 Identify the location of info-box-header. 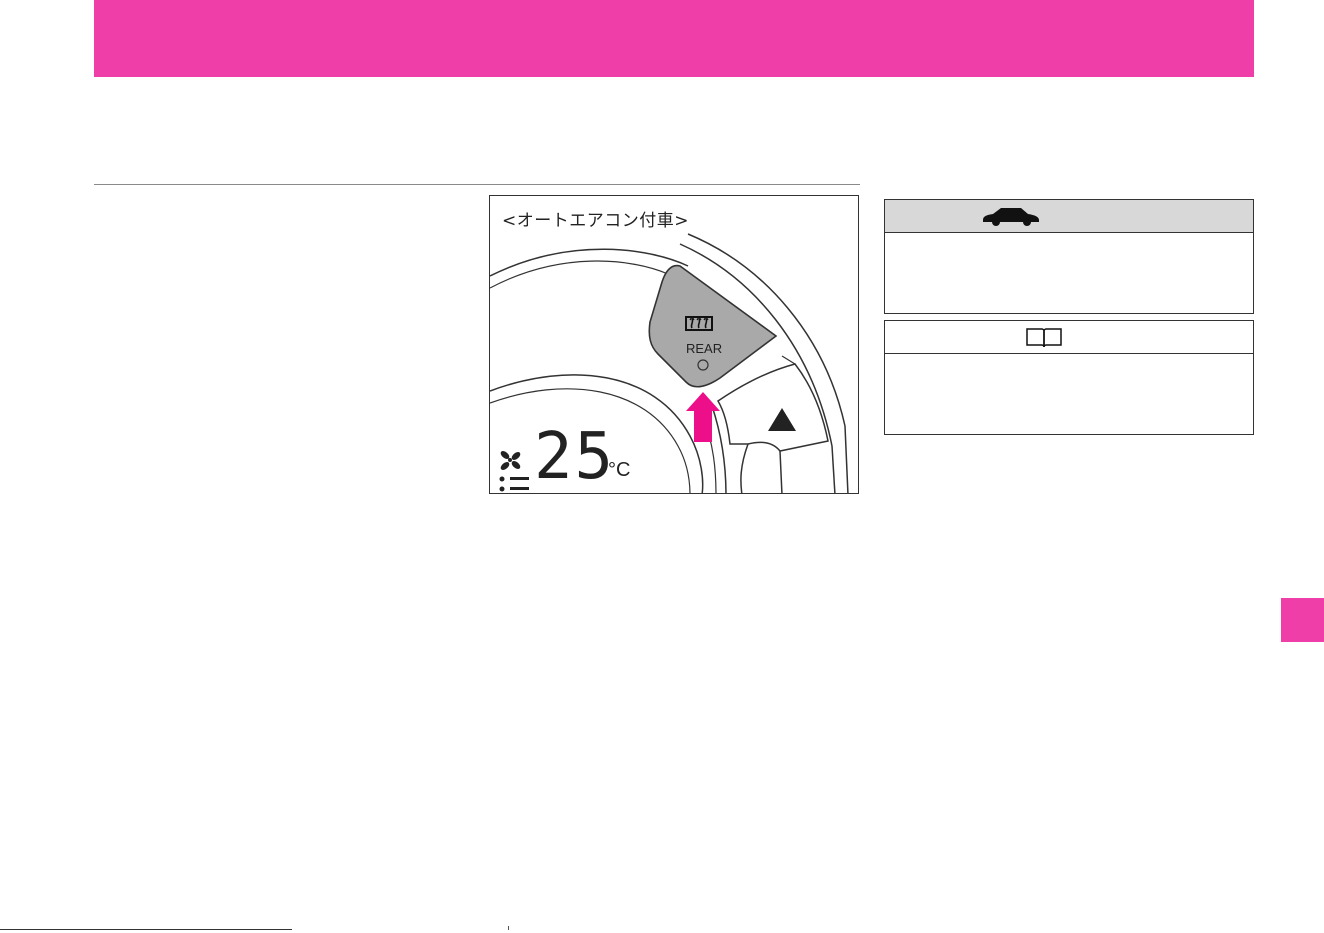
(1069, 337).